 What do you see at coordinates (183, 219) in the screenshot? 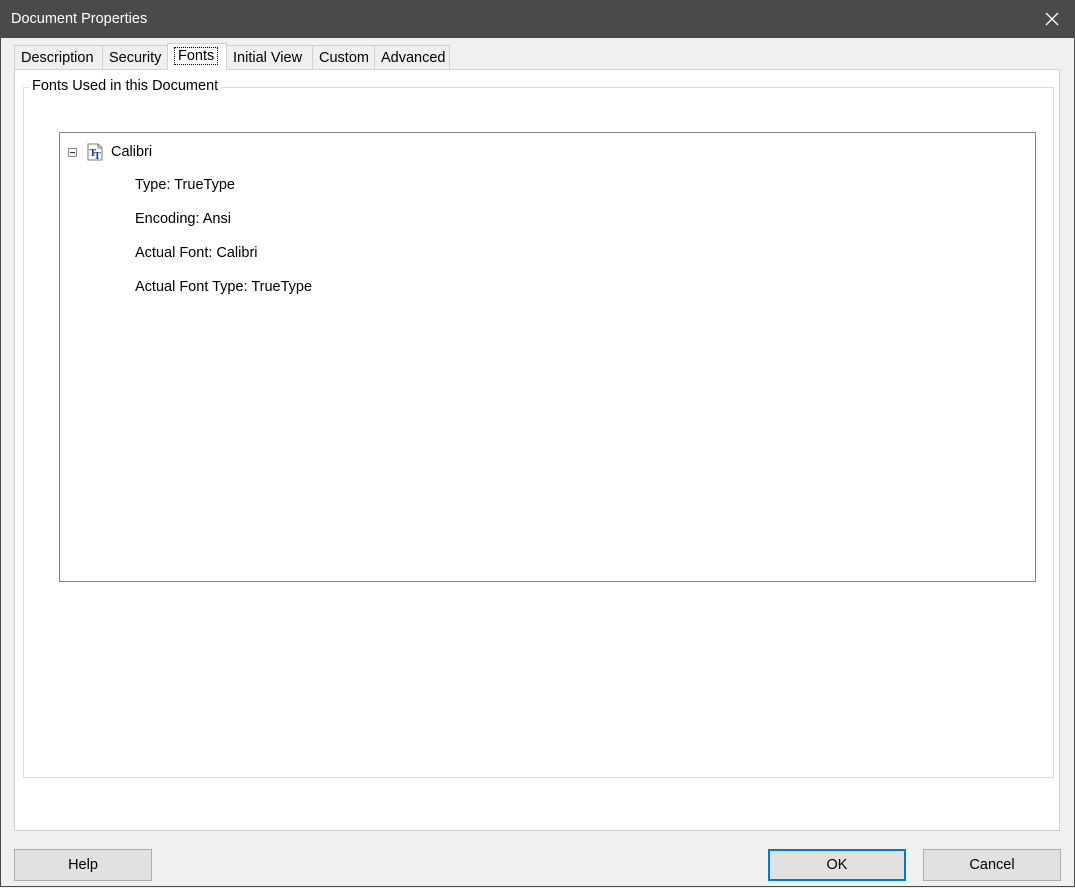
I see `font-property-encoding: Encoding: Ansi` at bounding box center [183, 219].